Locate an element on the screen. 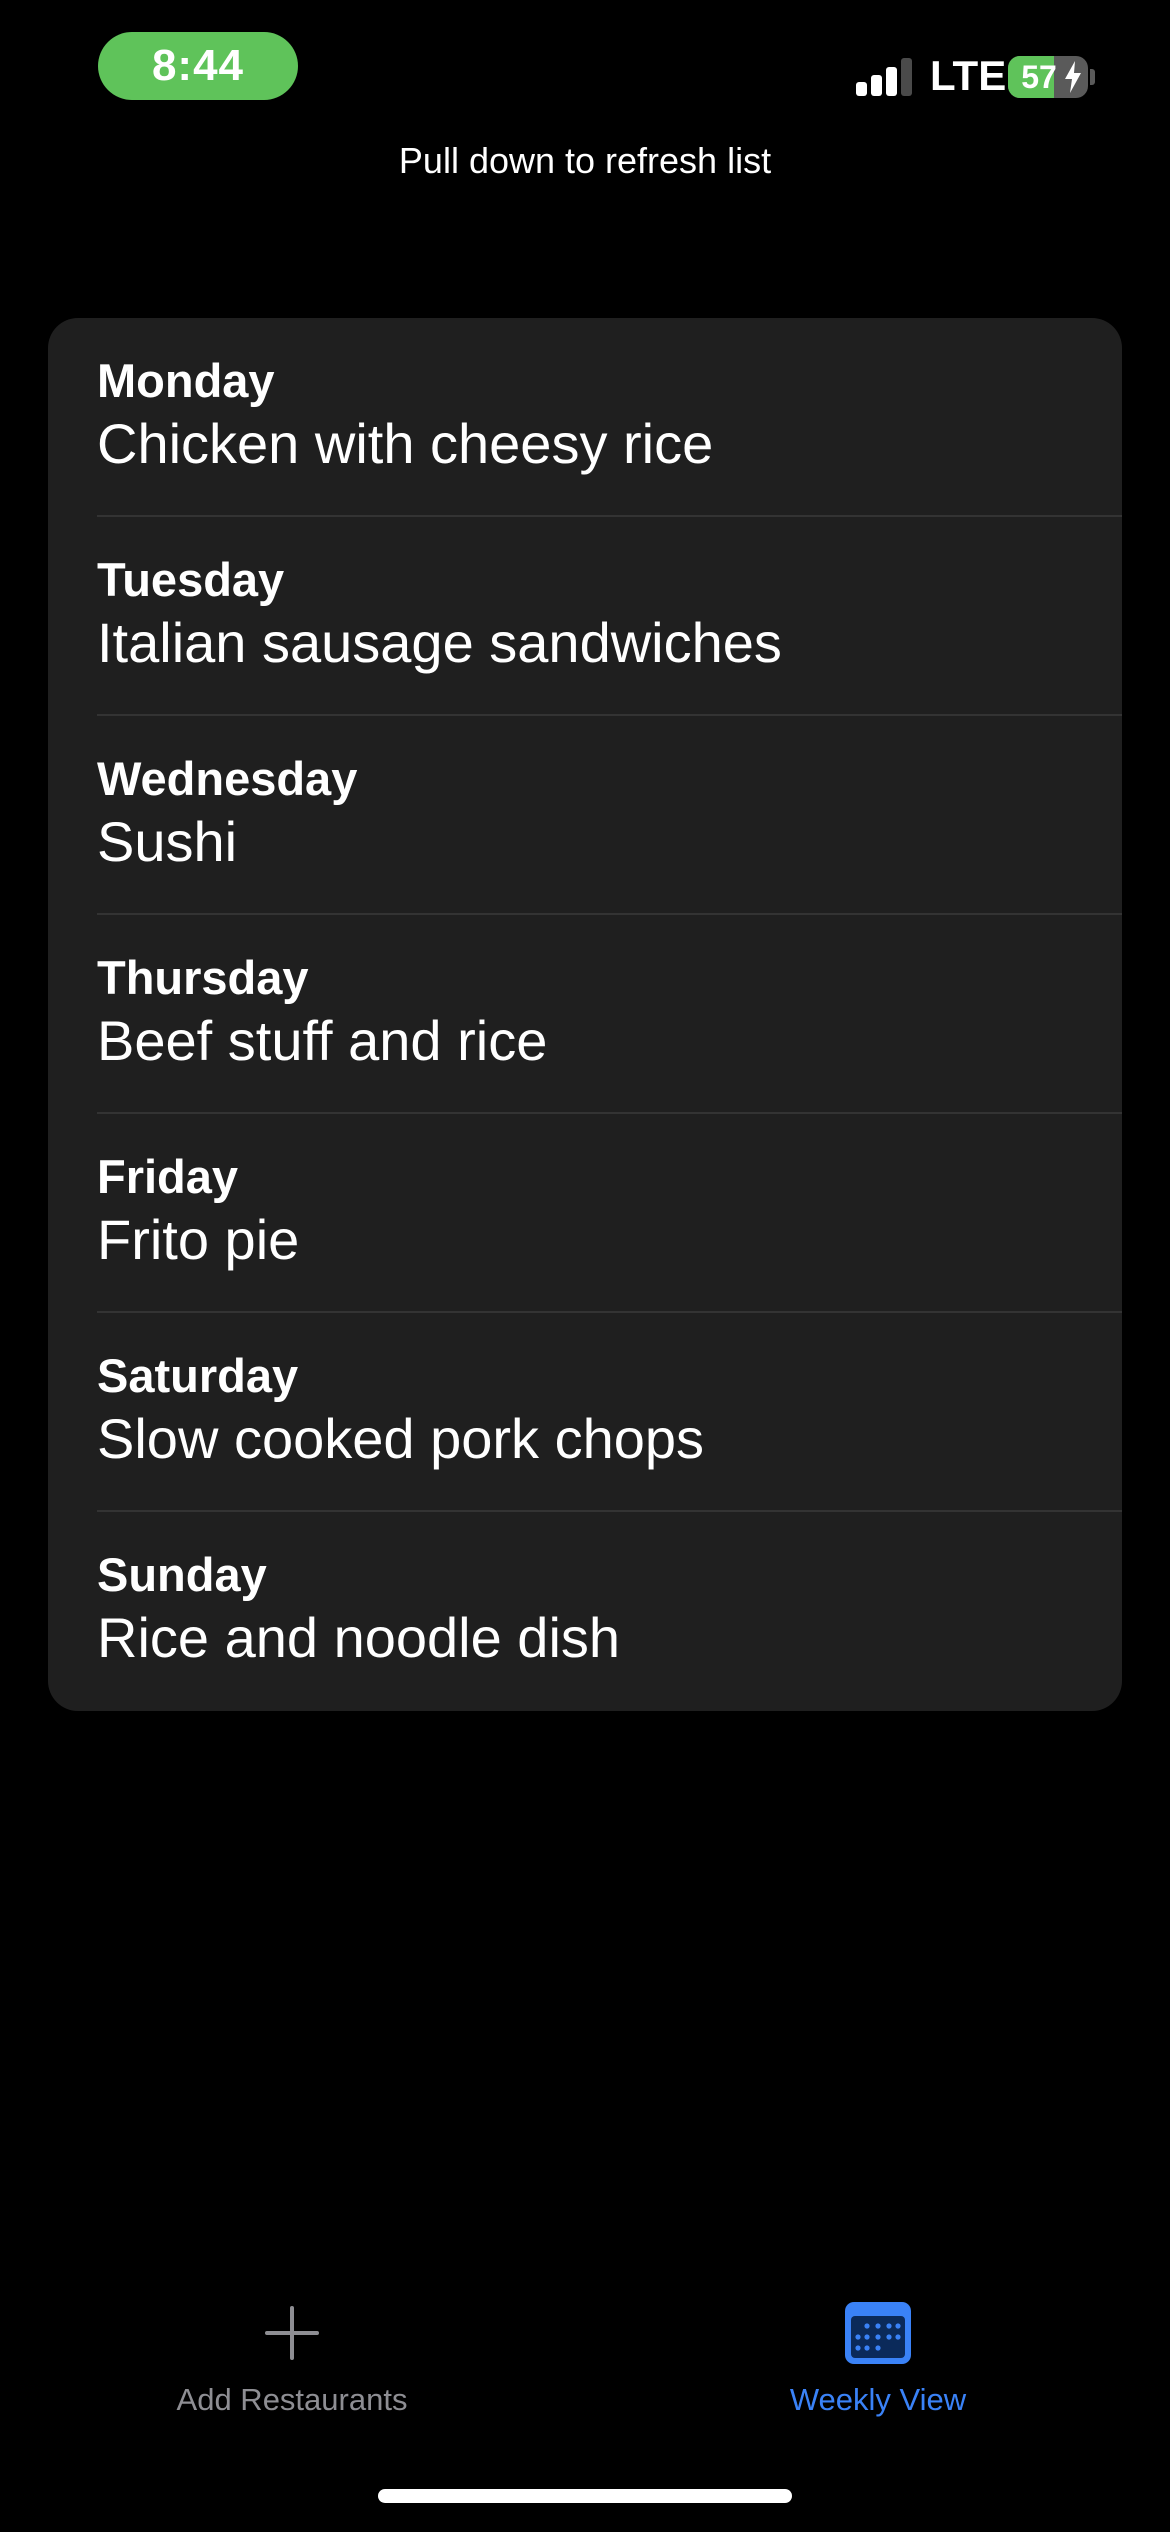 This screenshot has height=2532, width=1170. list-item: Tuesday Italian sausage sandwiches is located at coordinates (585, 616).